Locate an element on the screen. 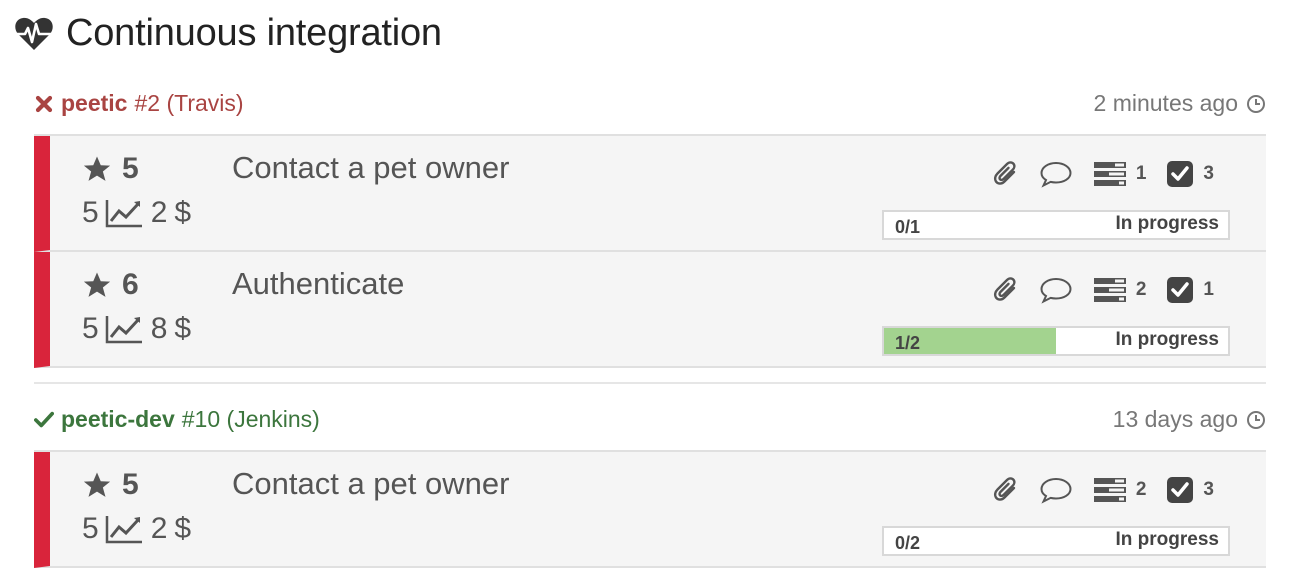  checks-count: 1 is located at coordinates (1208, 289).